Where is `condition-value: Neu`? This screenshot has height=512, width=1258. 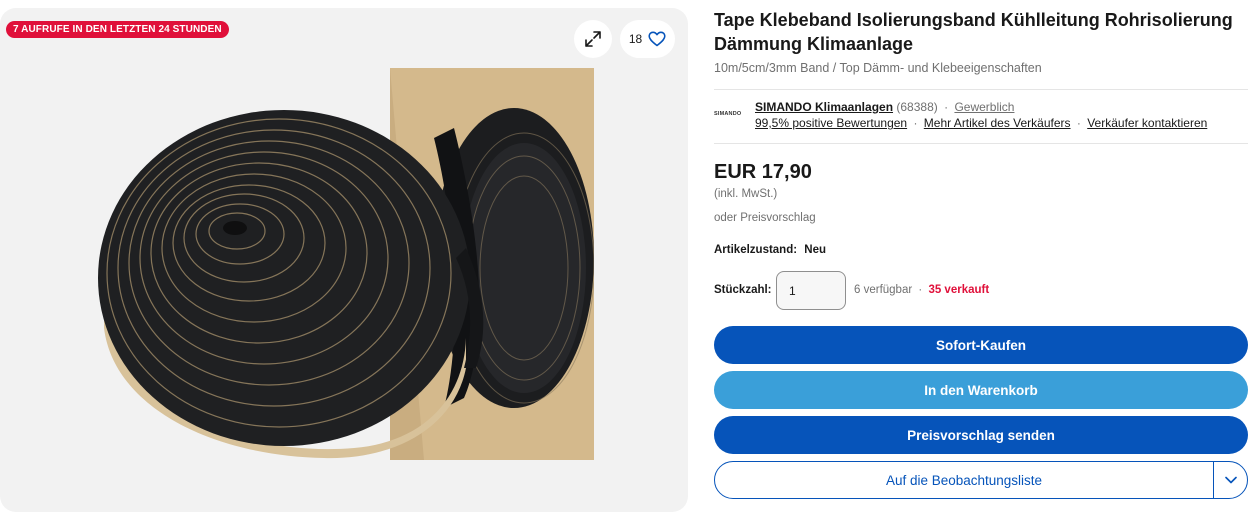 condition-value: Neu is located at coordinates (815, 250).